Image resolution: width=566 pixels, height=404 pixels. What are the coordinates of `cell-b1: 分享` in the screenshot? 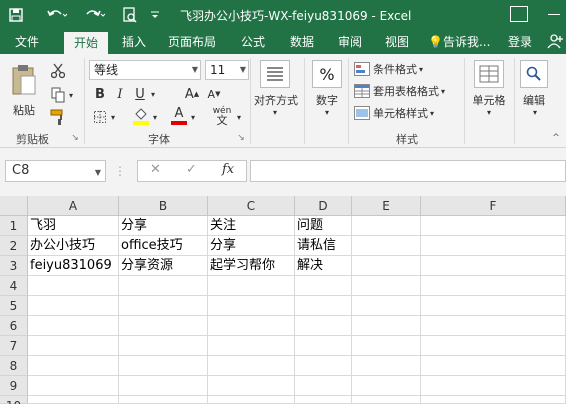 It's located at (163, 226).